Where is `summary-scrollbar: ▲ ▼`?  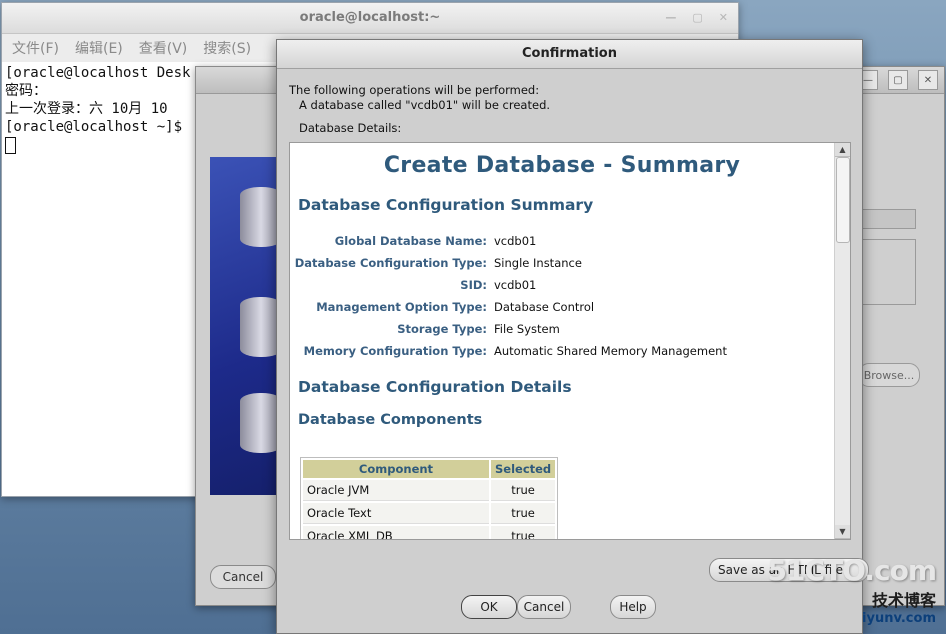 summary-scrollbar: ▲ ▼ is located at coordinates (842, 341).